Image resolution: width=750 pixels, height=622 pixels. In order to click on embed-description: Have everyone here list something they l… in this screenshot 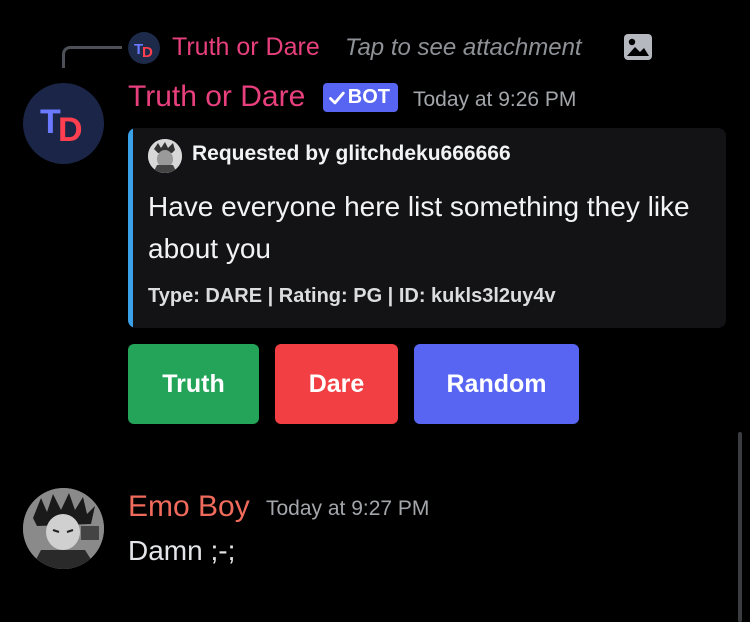, I will do `click(419, 227)`.